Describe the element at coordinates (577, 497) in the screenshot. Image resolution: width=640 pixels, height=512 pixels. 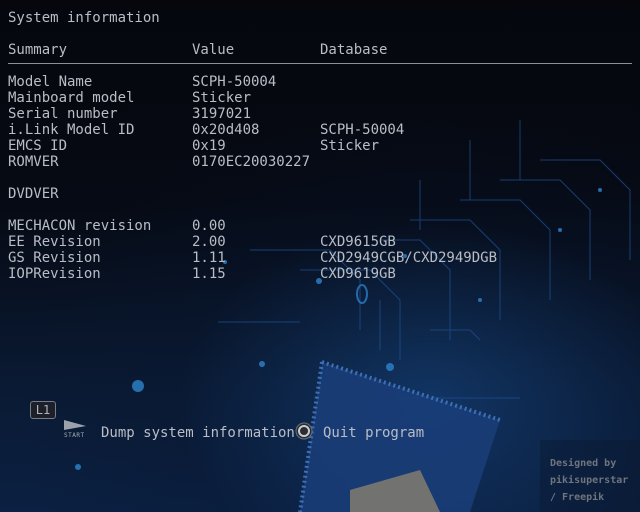
I see `credit-line-3: / Freepik` at that location.